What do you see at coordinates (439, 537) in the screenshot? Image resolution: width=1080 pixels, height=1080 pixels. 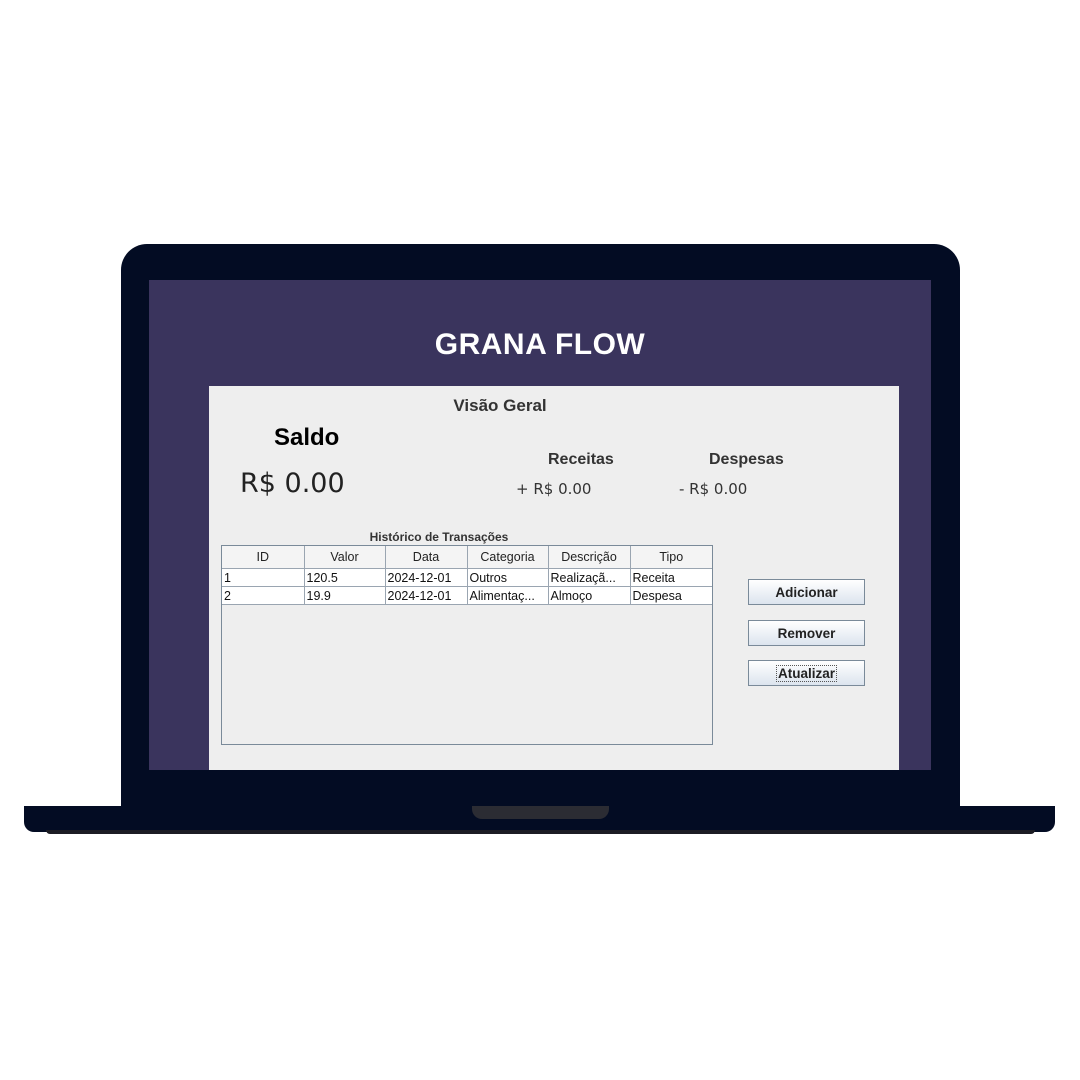 I see `transactions-caption: Histórico de Transações` at bounding box center [439, 537].